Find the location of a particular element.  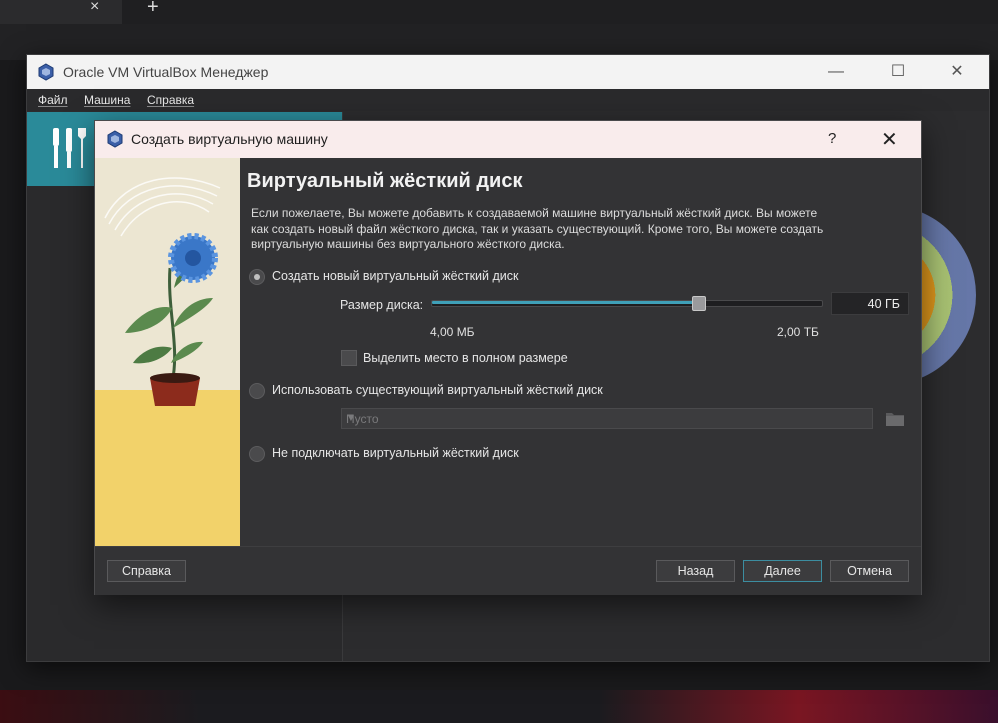

tools-icon is located at coordinates (69, 148).